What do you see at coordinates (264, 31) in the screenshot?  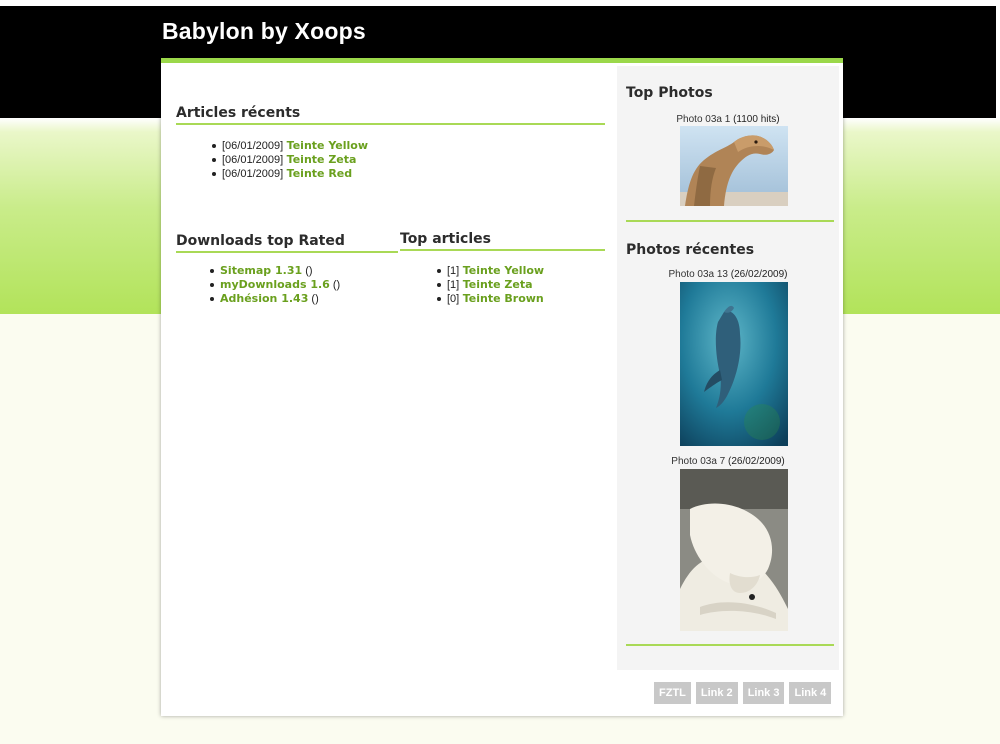 I see `site-title: Babylon by Xoops` at bounding box center [264, 31].